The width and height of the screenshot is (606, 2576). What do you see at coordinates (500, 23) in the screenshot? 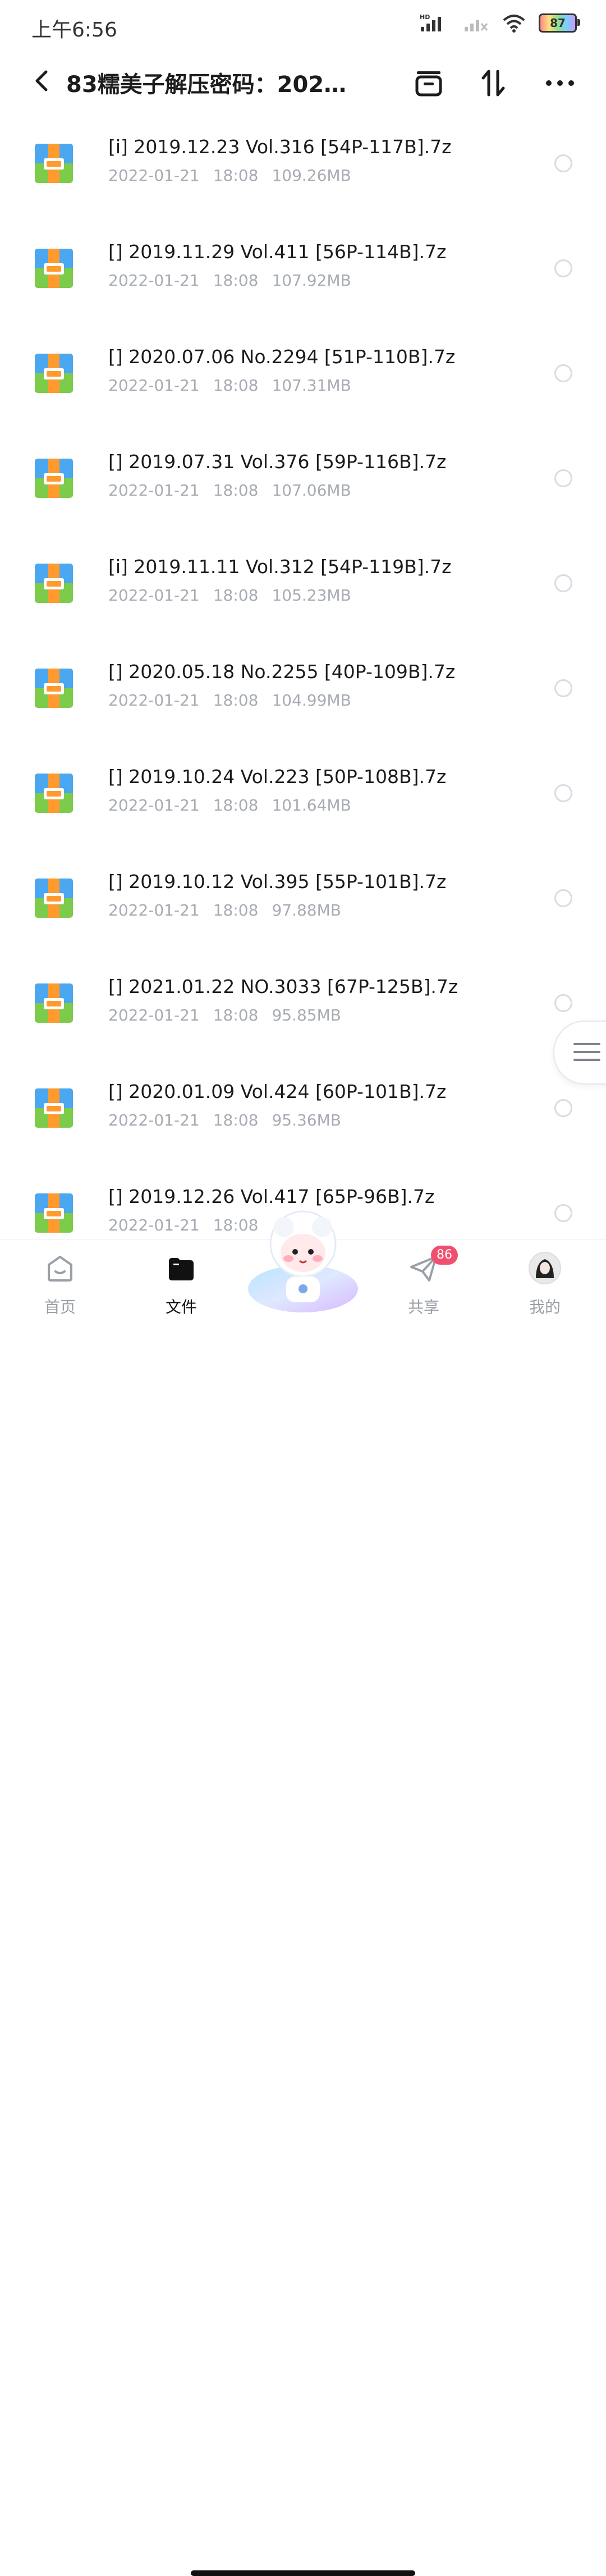
I see `status-icons: HD 87` at bounding box center [500, 23].